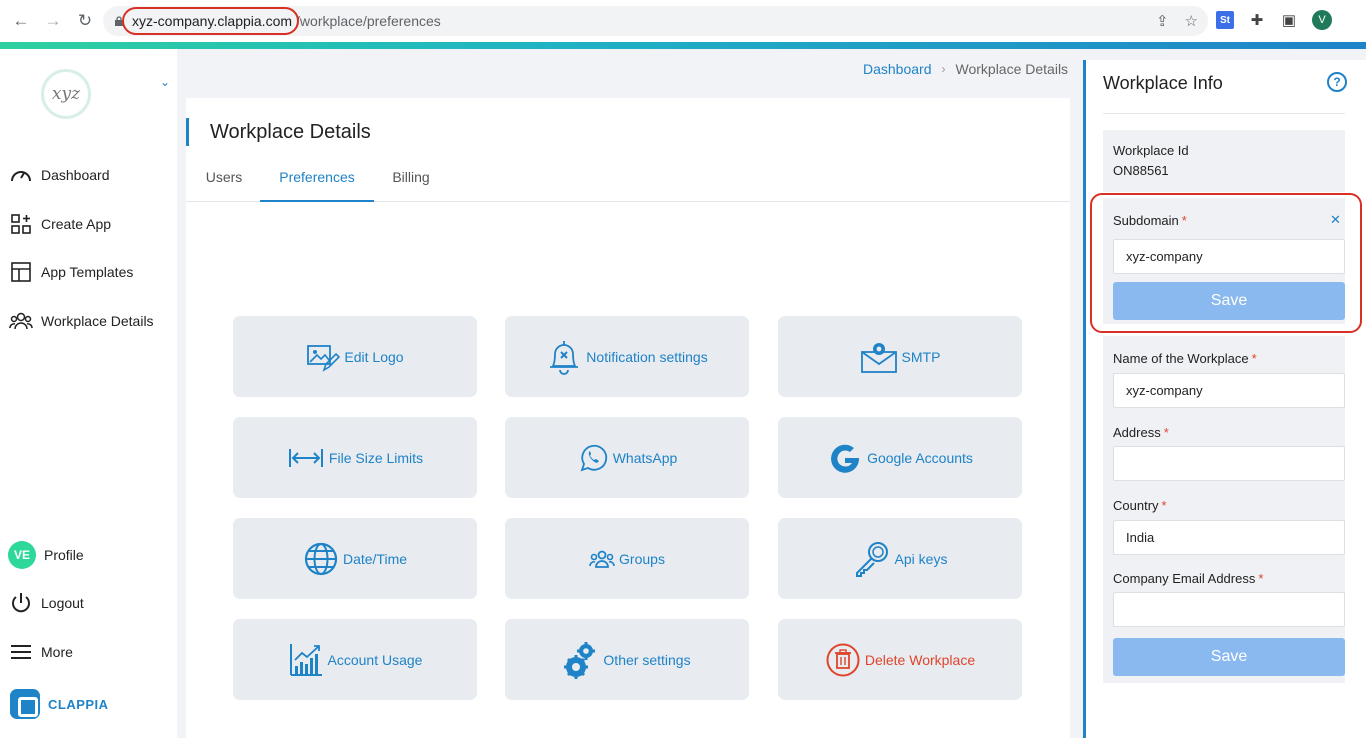 Image resolution: width=1366 pixels, height=738 pixels. What do you see at coordinates (1337, 82) in the screenshot?
I see `help-icon: ?` at bounding box center [1337, 82].